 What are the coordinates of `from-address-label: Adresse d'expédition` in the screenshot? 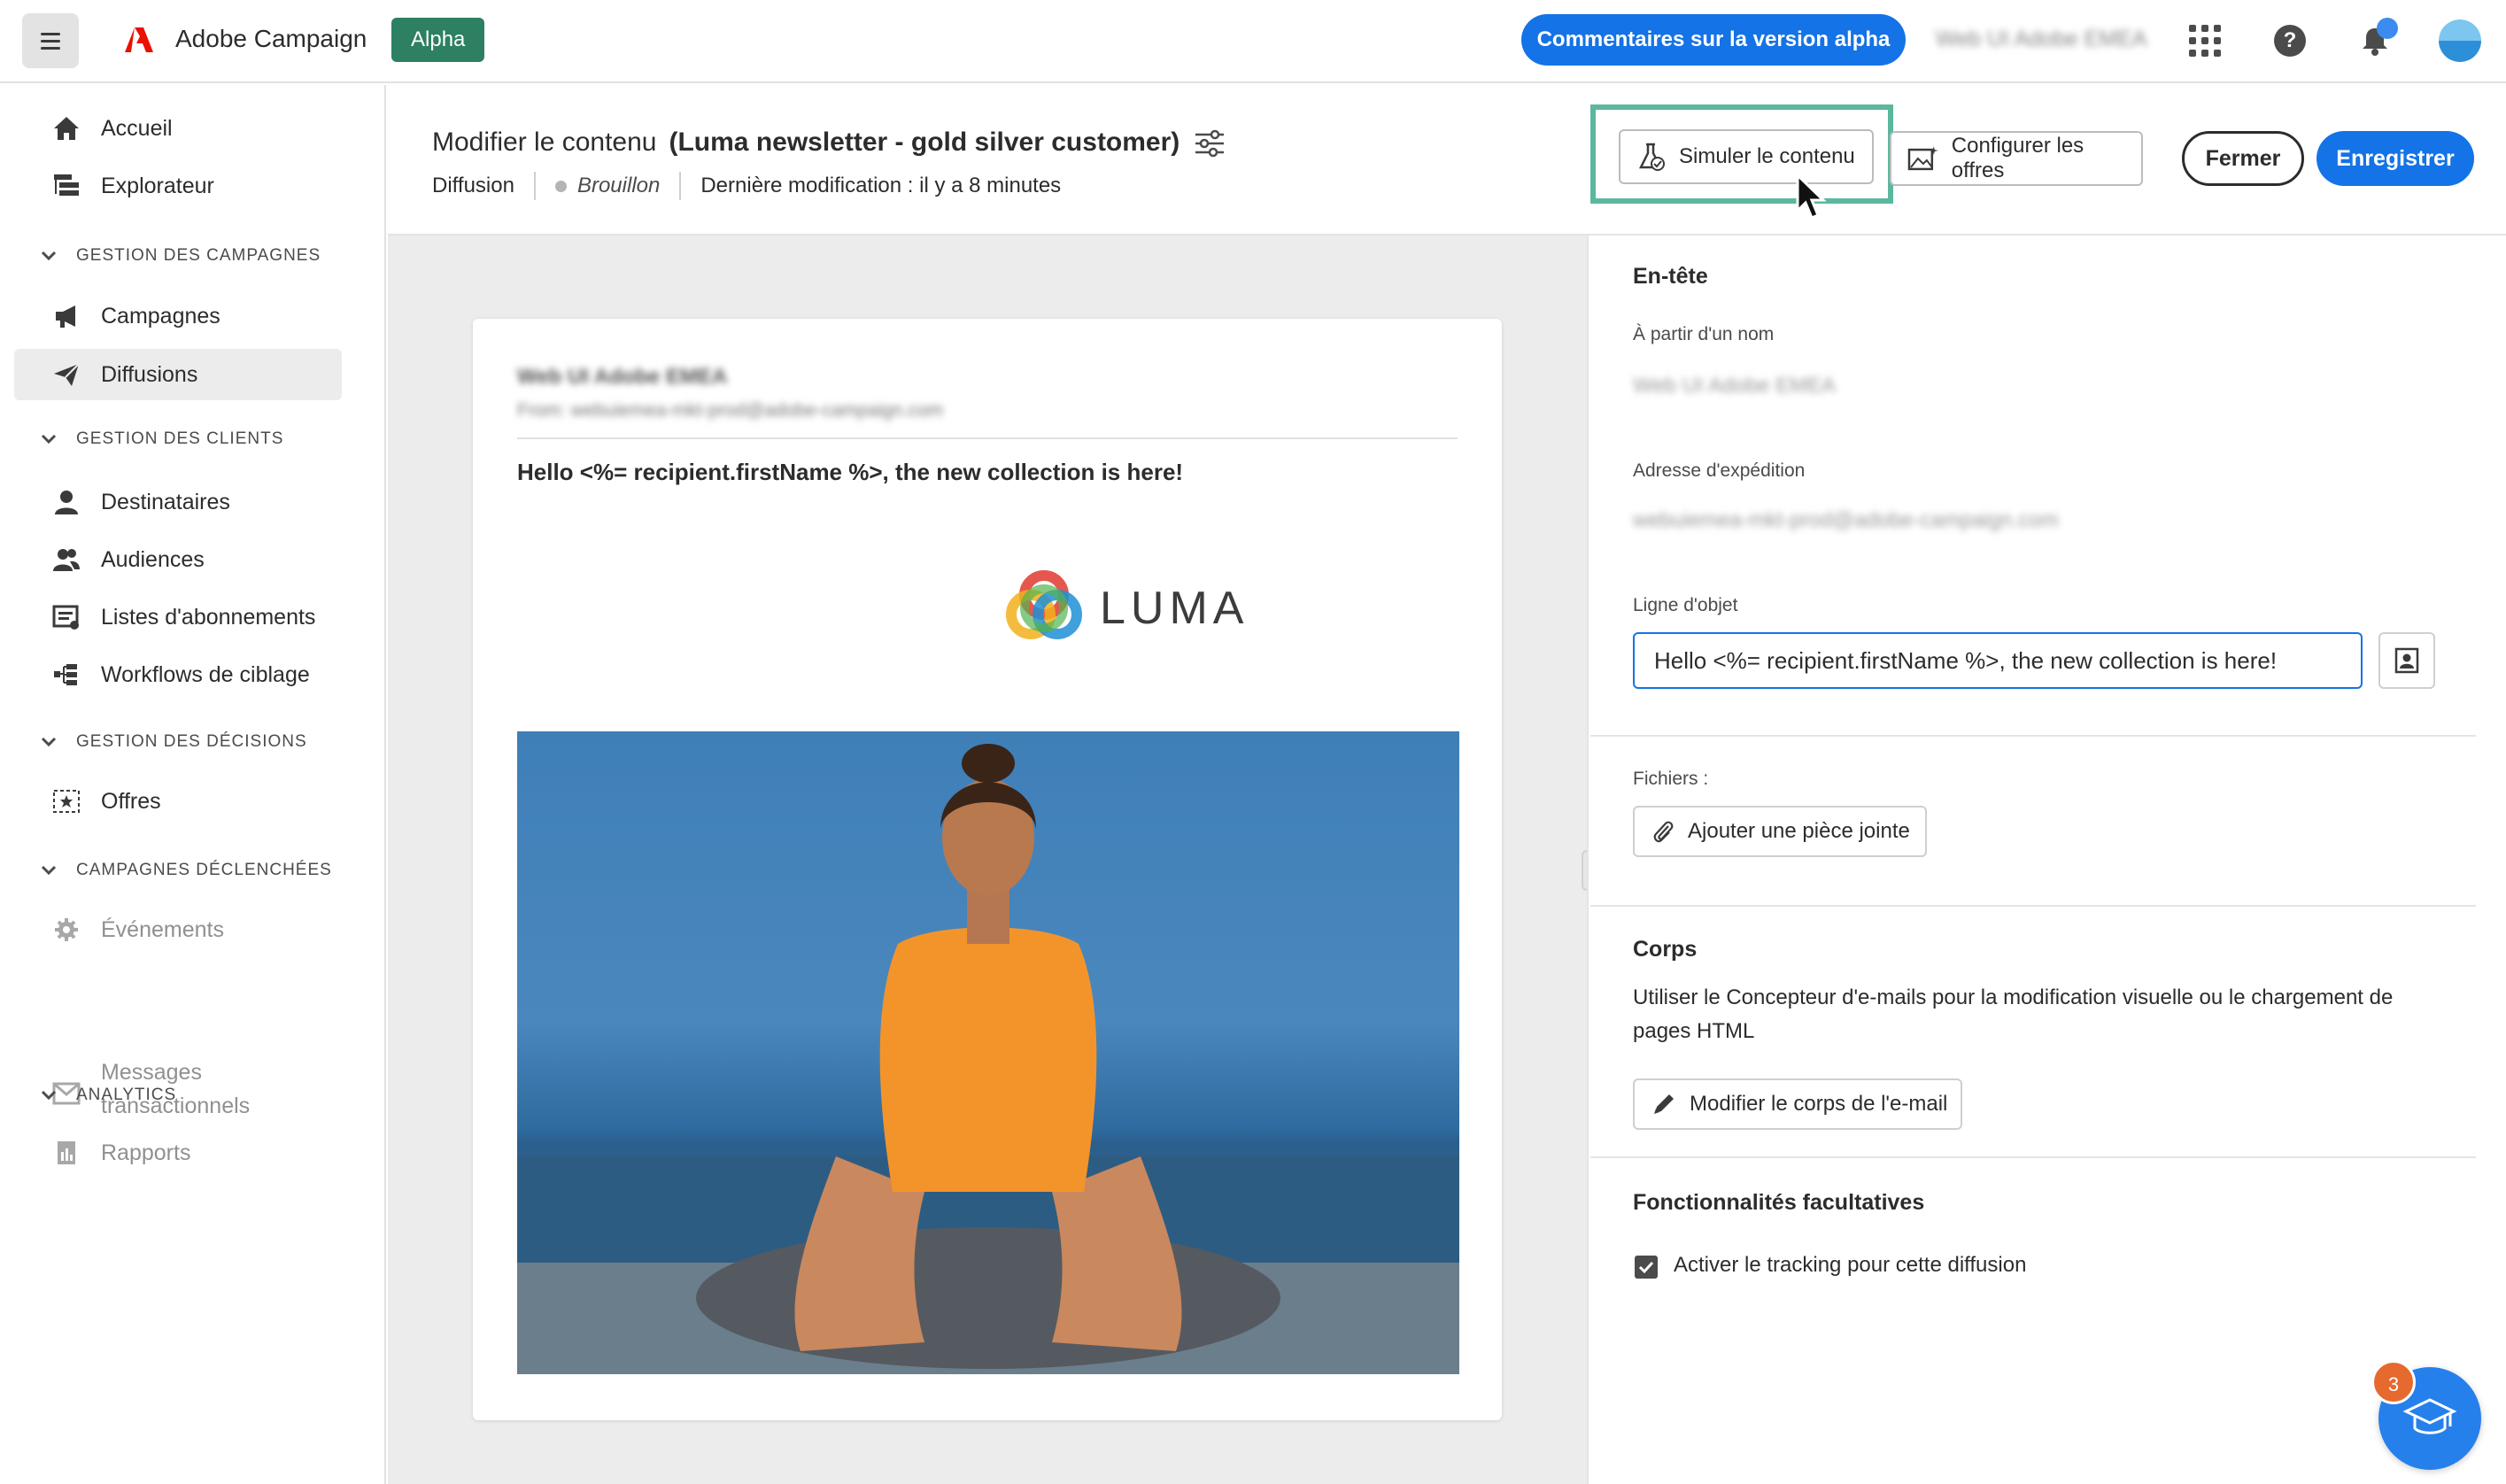 It's located at (1720, 470).